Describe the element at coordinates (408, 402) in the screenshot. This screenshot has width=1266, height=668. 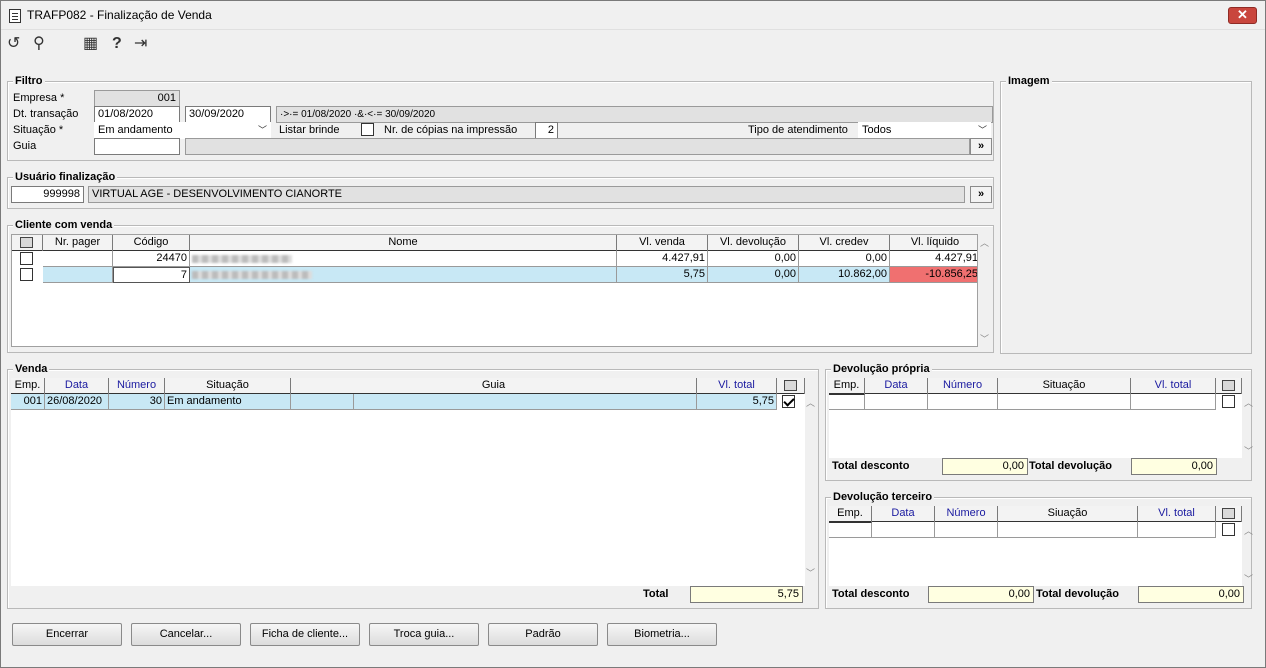
I see `table-row: 001 26/08/2020 30 Em andamento 5,75` at that location.